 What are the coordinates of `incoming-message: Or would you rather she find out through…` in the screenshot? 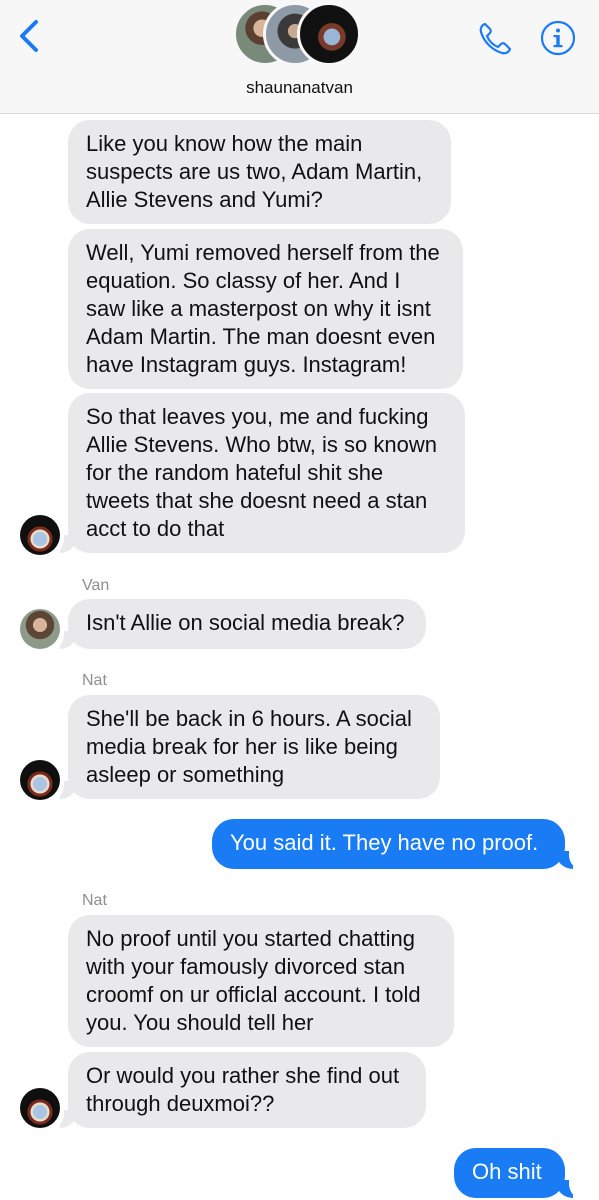 It's located at (247, 1090).